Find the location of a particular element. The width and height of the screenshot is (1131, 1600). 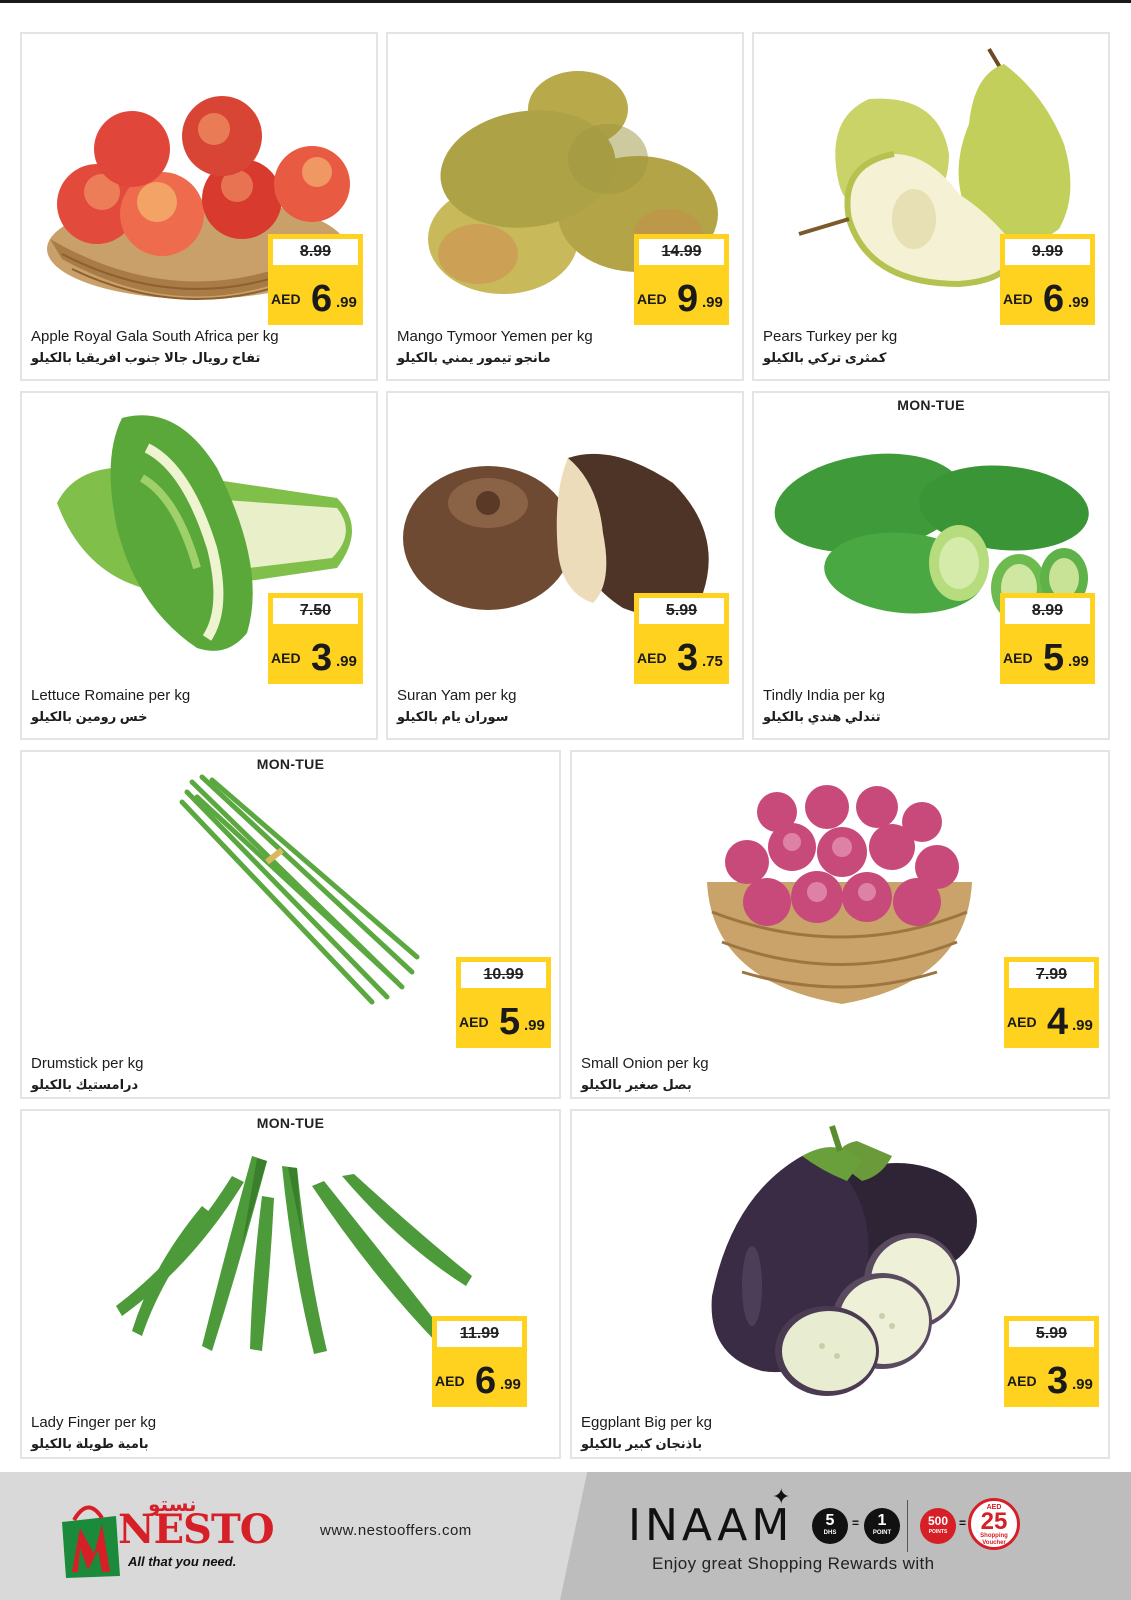

product-name-en: Apple Royal Gala South Africa per kg is located at coordinates (155, 336).